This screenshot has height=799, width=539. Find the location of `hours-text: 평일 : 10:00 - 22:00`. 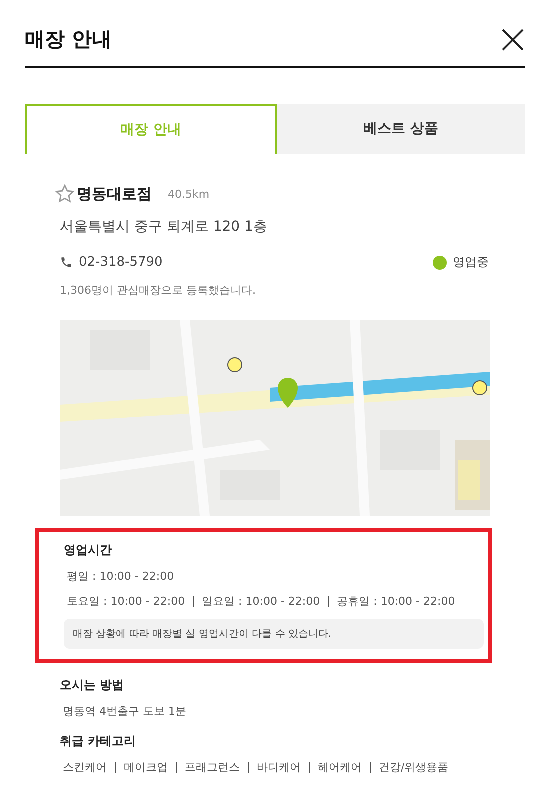

hours-text: 평일 : 10:00 - 22:00 is located at coordinates (121, 576).